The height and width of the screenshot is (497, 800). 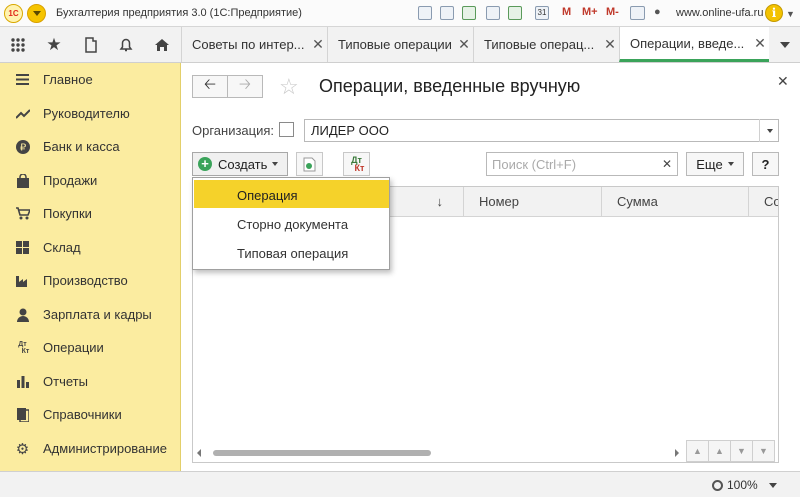 What do you see at coordinates (126, 44) in the screenshot?
I see `bell-icon` at bounding box center [126, 44].